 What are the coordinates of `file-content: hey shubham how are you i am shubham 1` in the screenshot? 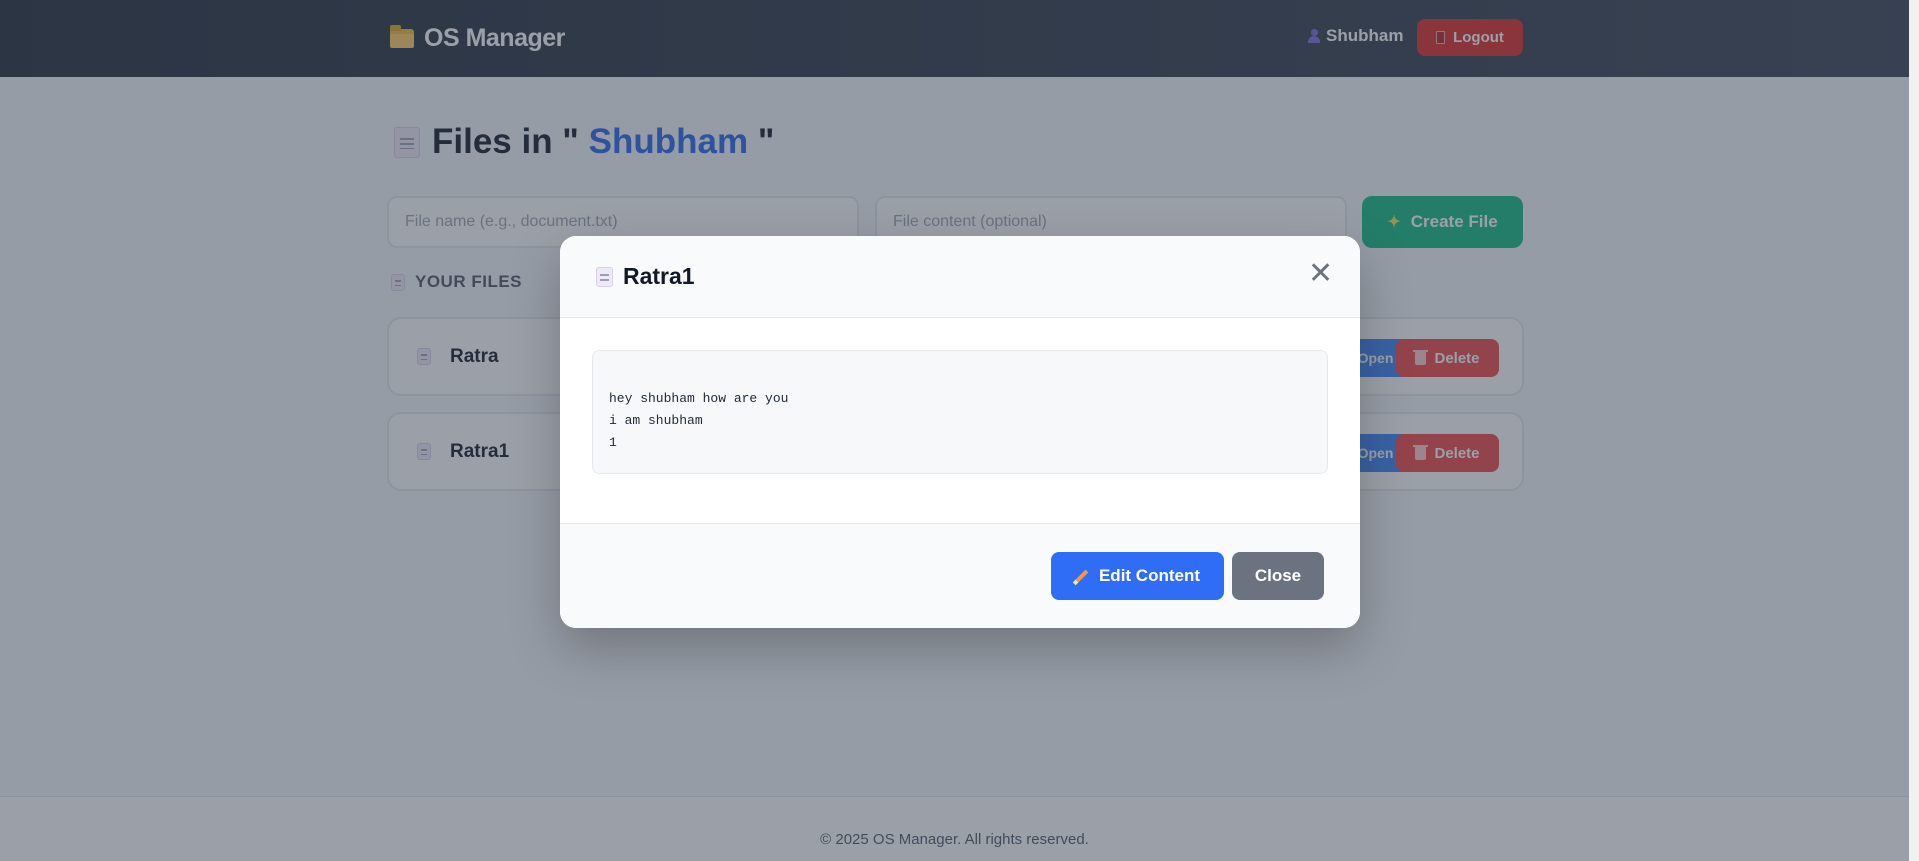 It's located at (960, 412).